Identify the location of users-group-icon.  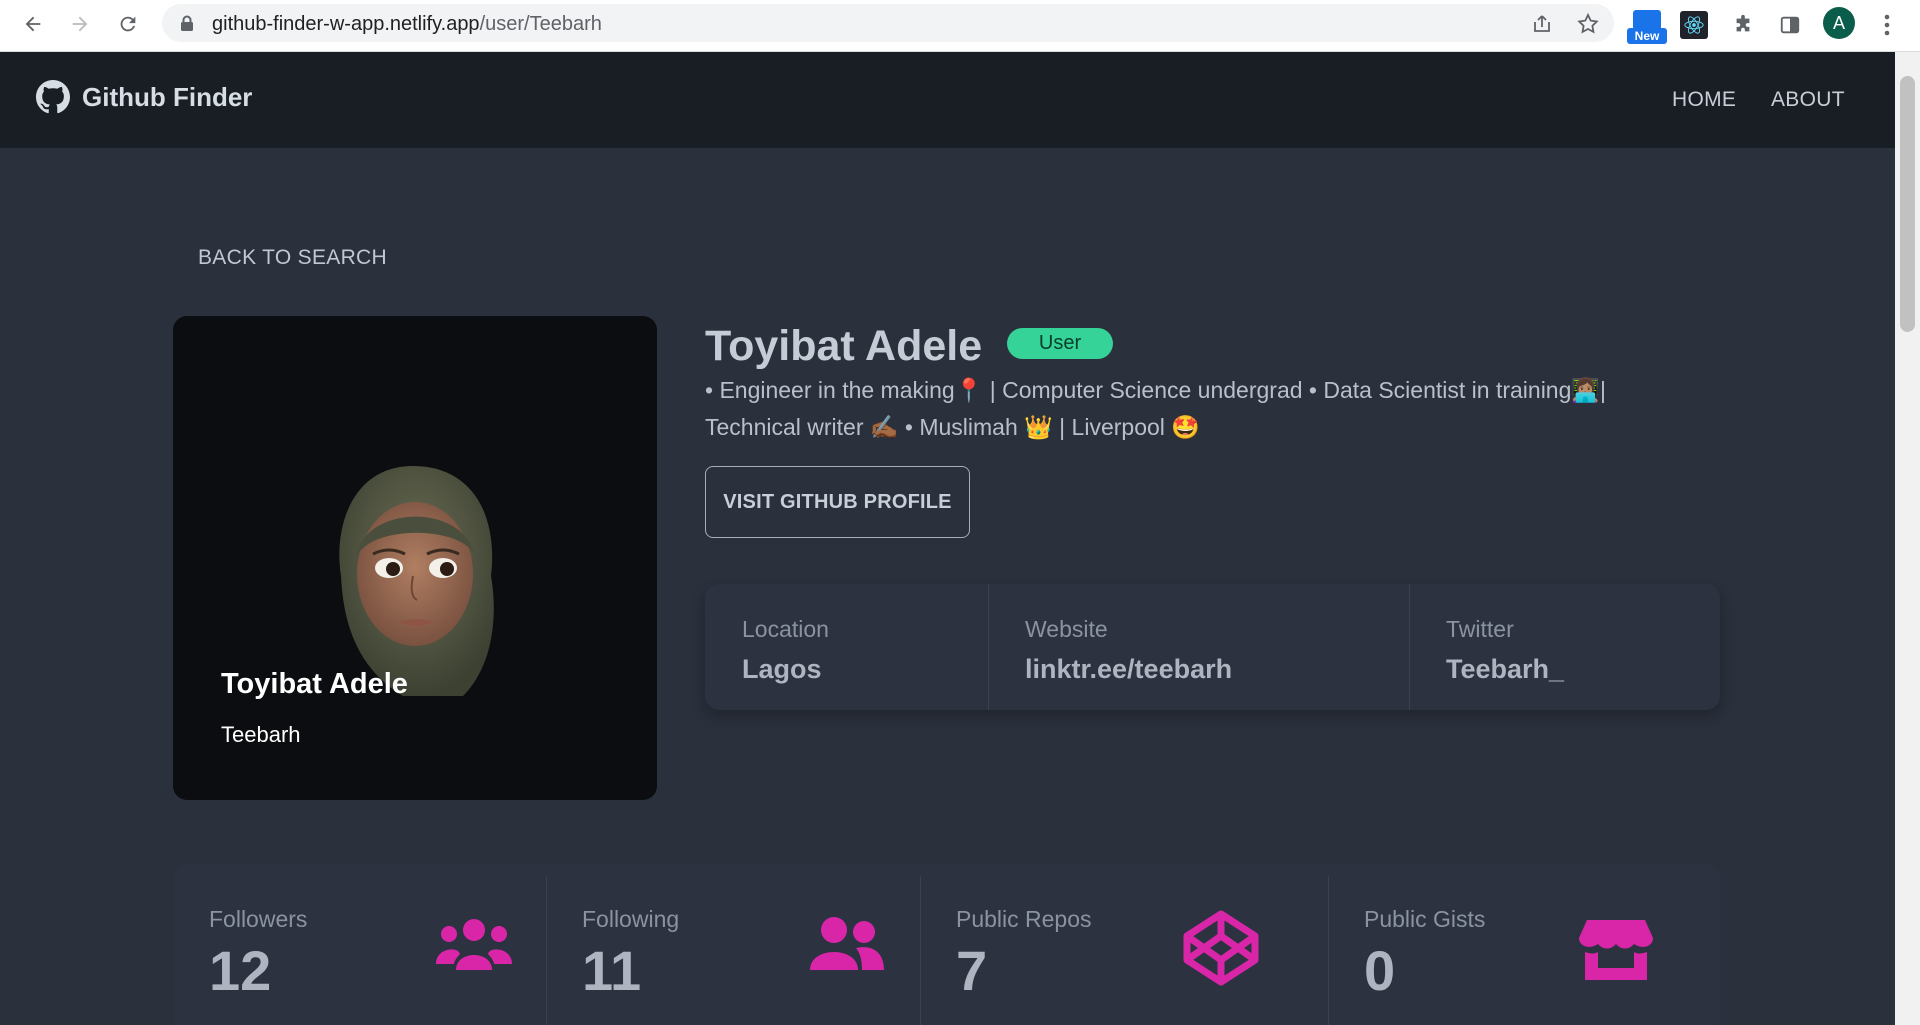
(474, 944).